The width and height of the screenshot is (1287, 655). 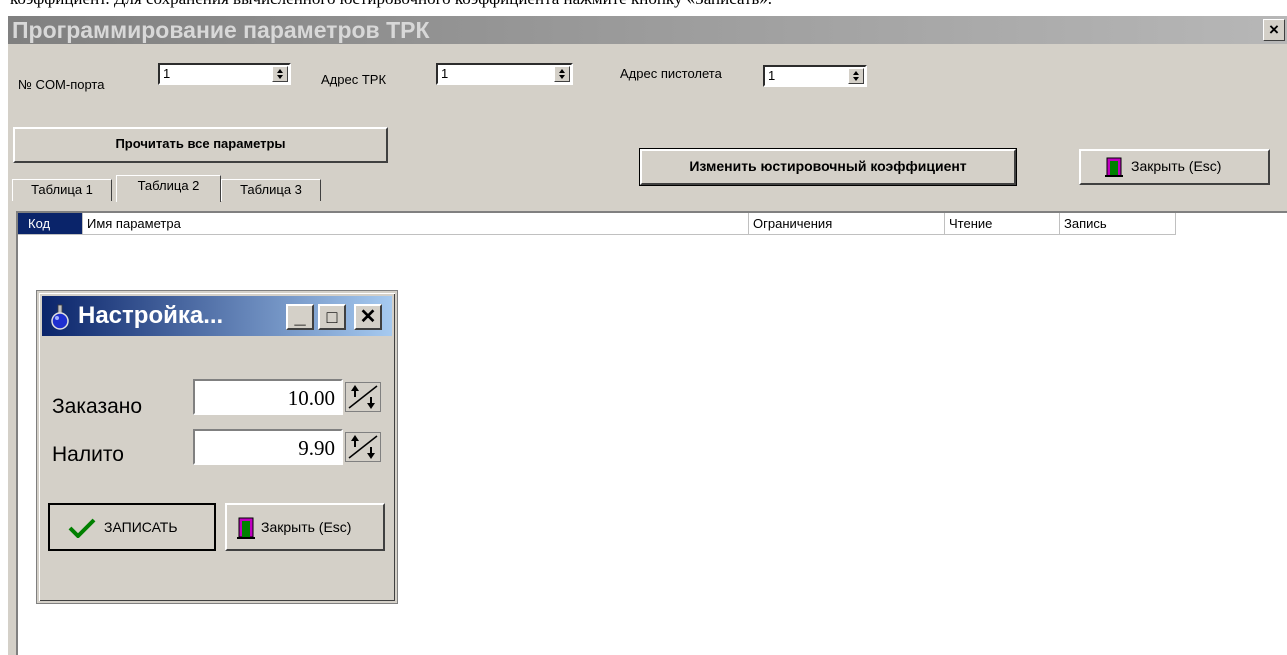 I want to click on dialog-close-button: ✕, so click(x=368, y=317).